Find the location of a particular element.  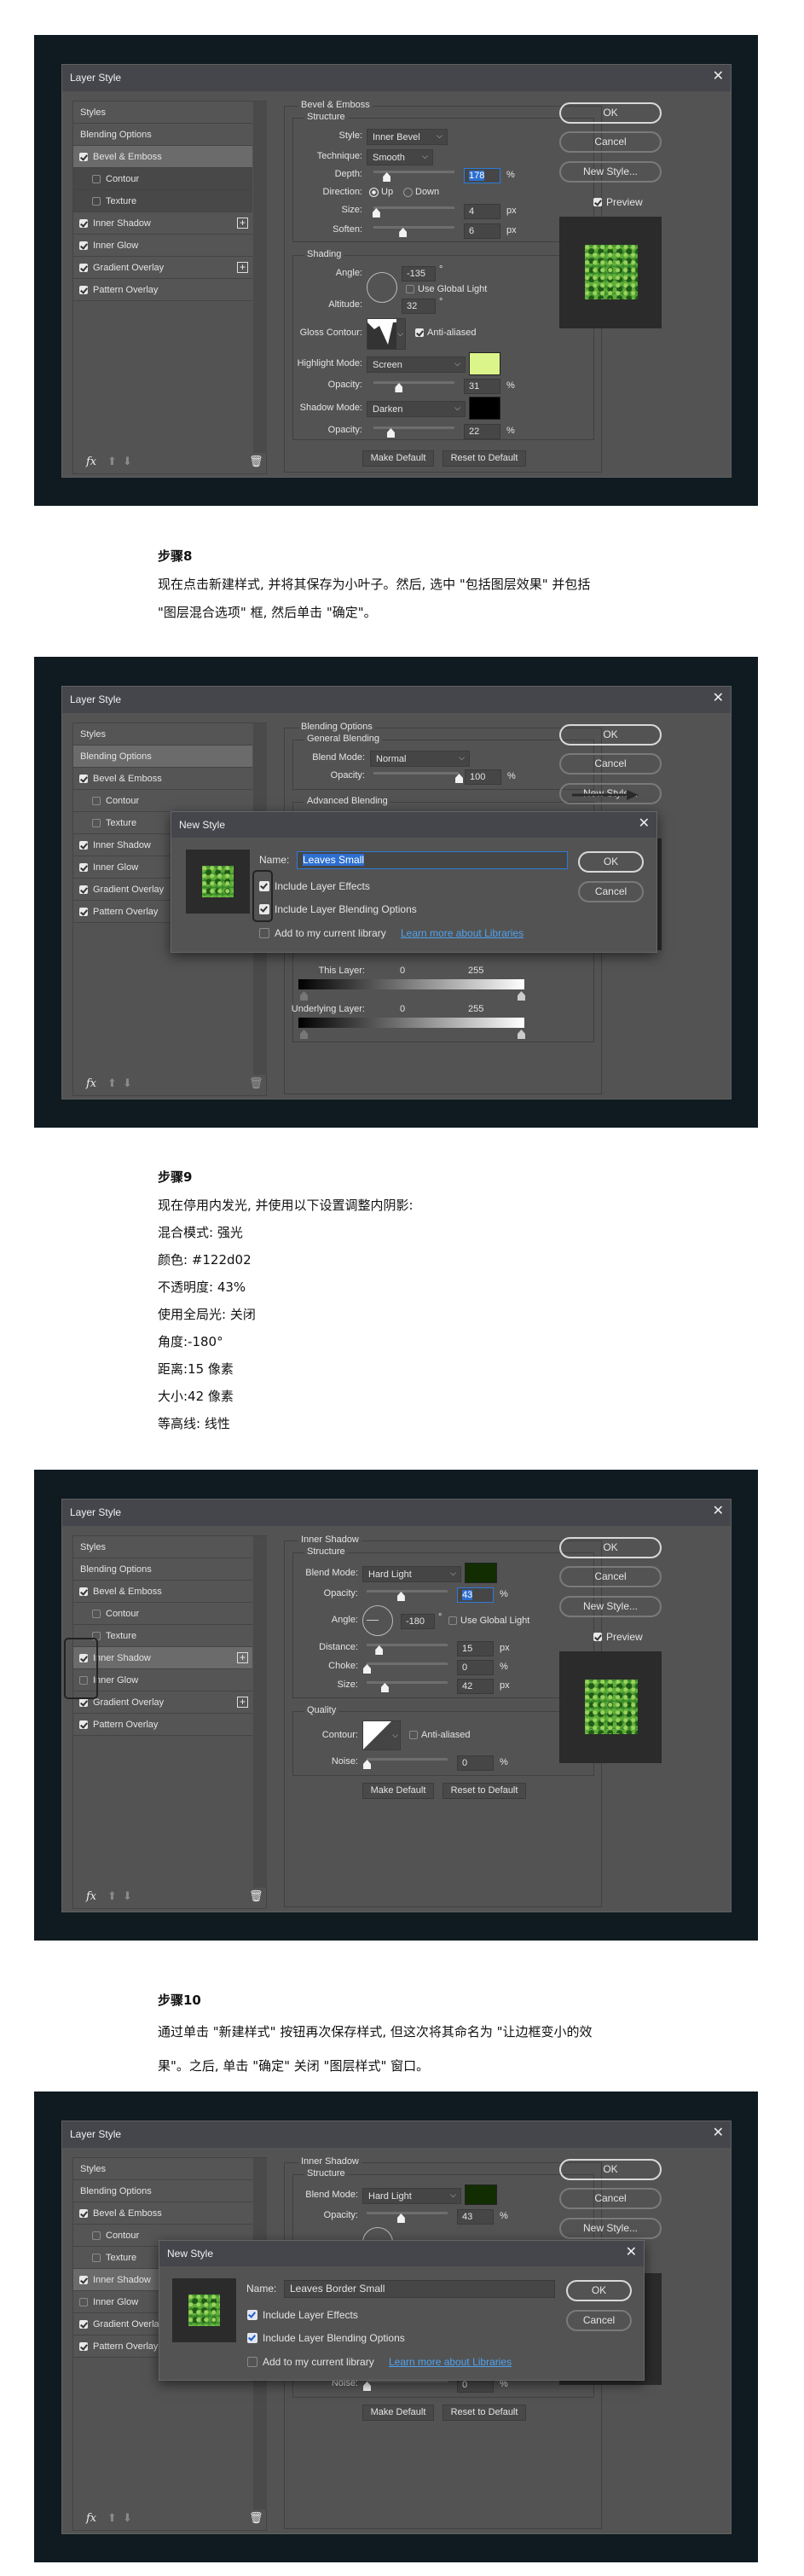

noise-slider is located at coordinates (405, 1763).